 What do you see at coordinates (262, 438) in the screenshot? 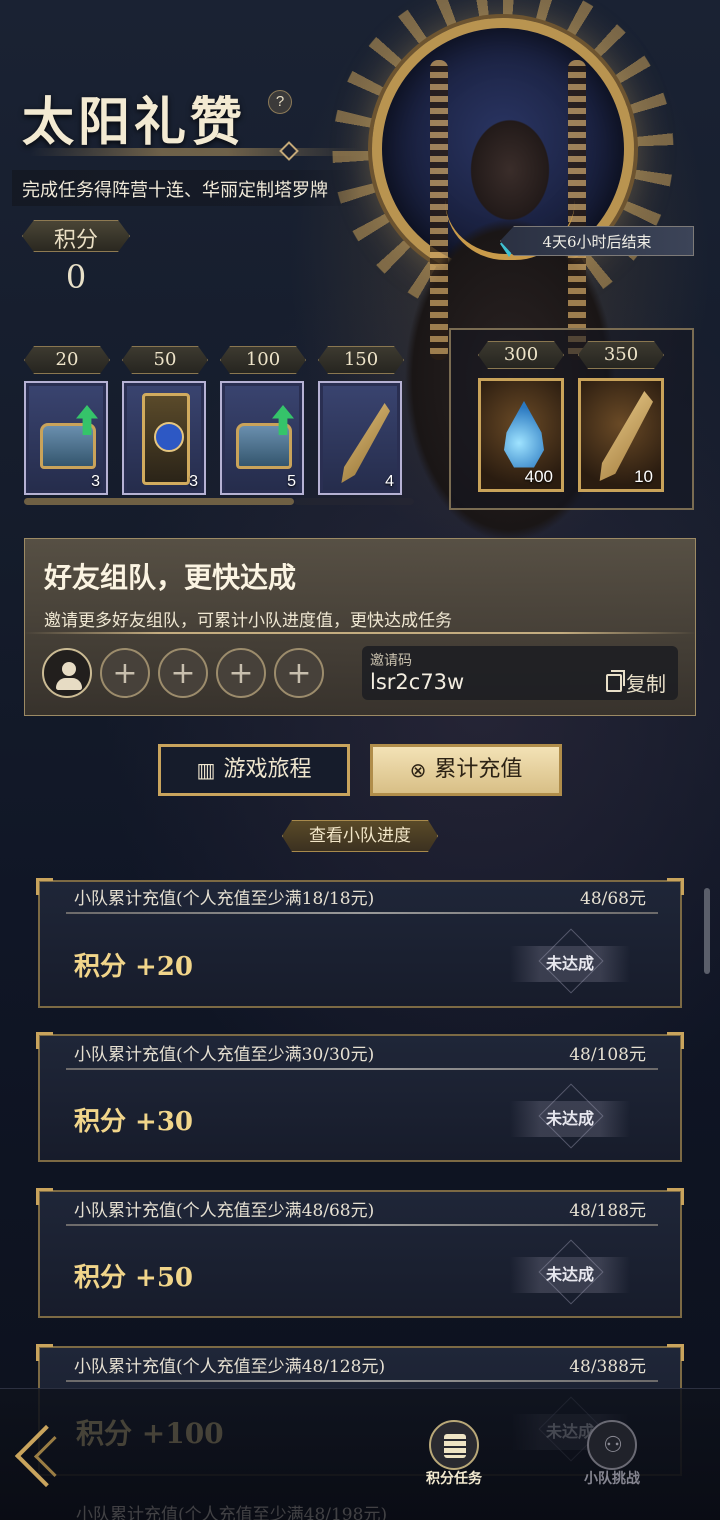
I see `reward-card: 5` at bounding box center [262, 438].